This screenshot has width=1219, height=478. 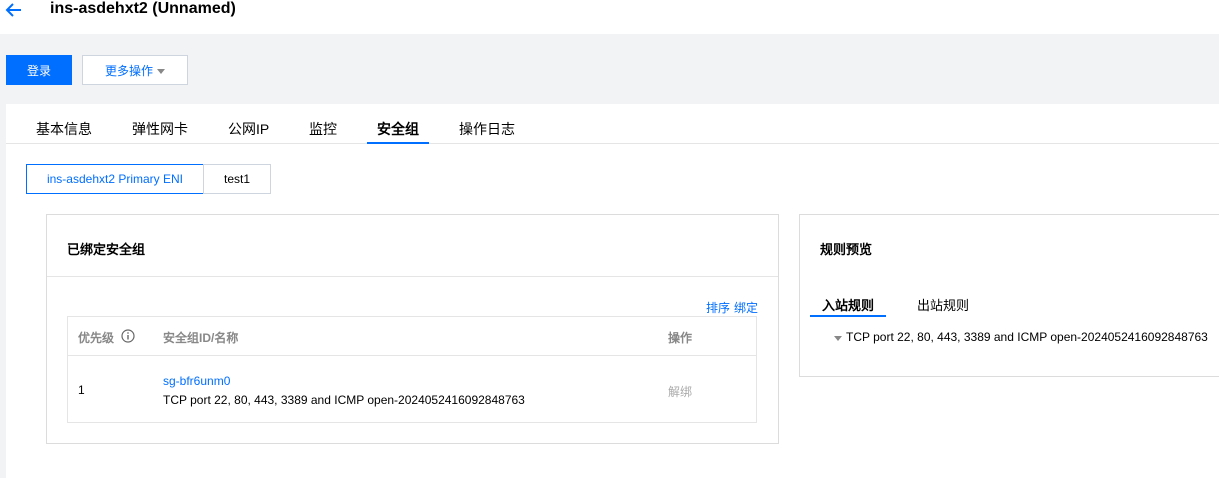 What do you see at coordinates (412, 276) in the screenshot?
I see `card-divider` at bounding box center [412, 276].